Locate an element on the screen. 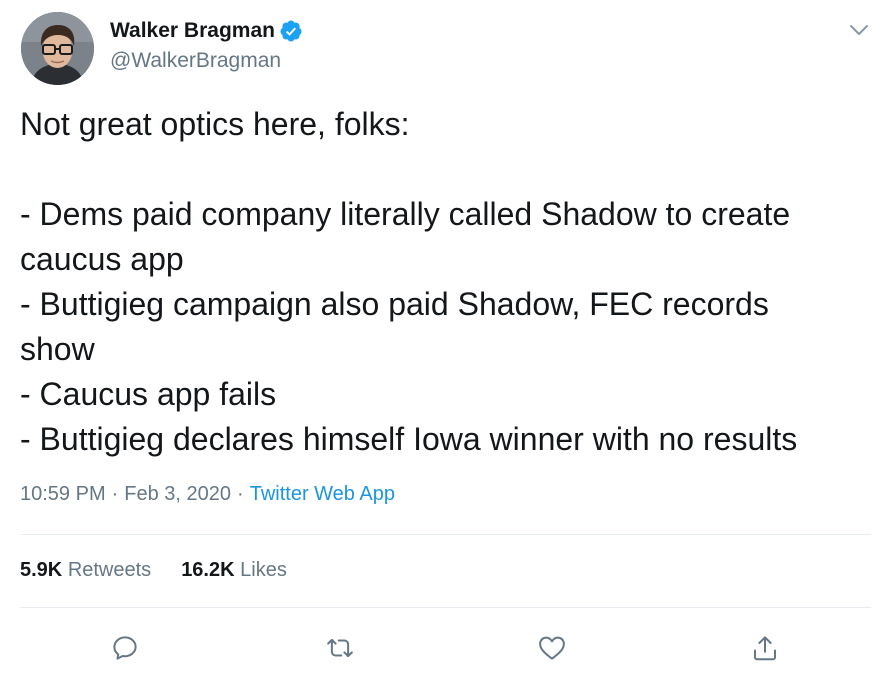  reply-icon is located at coordinates (125, 648).